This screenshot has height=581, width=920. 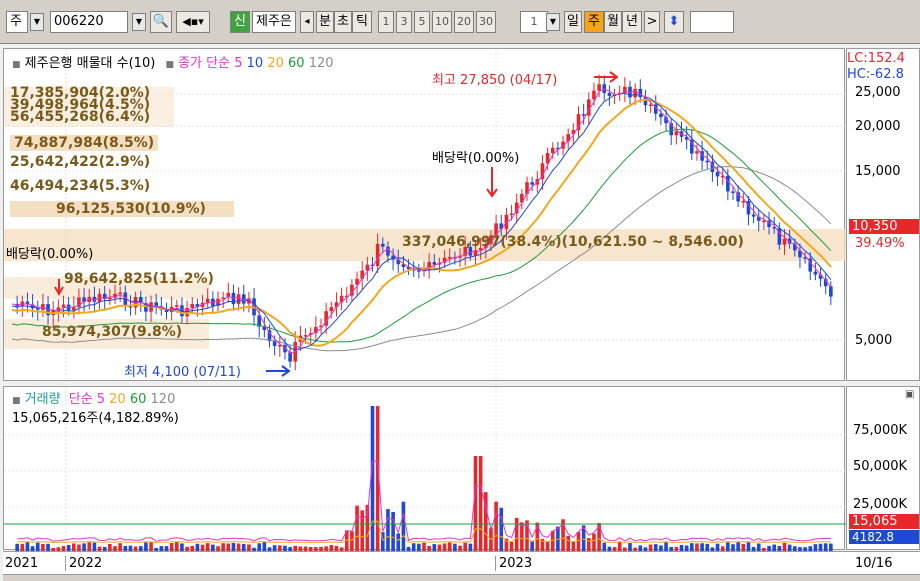 I want to click on stock-code-input: 006220, so click(x=89, y=22).